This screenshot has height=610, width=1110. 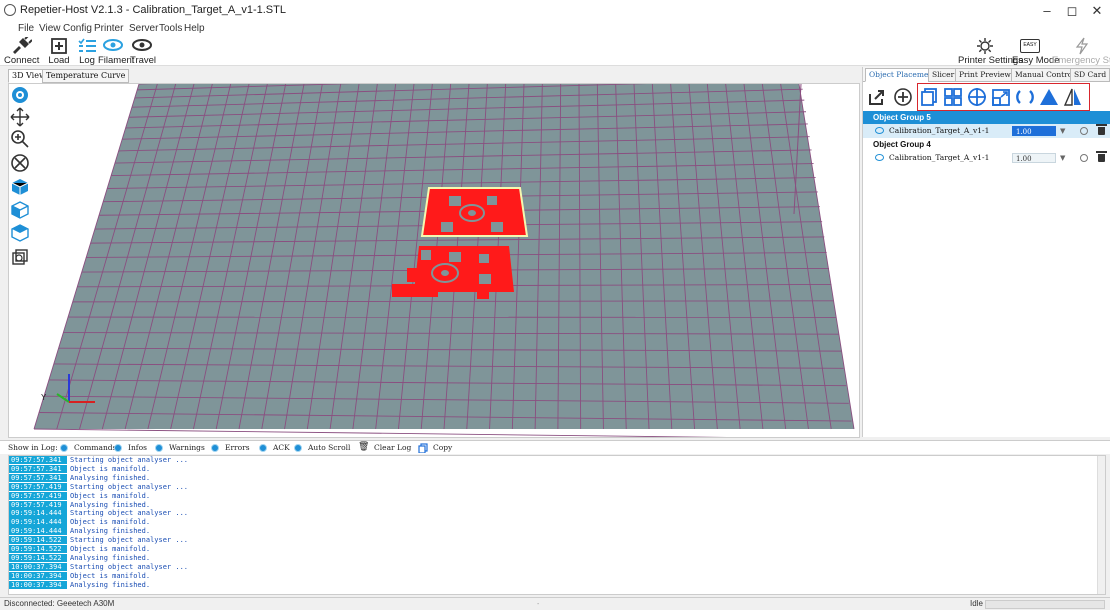 What do you see at coordinates (143, 51) in the screenshot?
I see `travel-button: Travel` at bounding box center [143, 51].